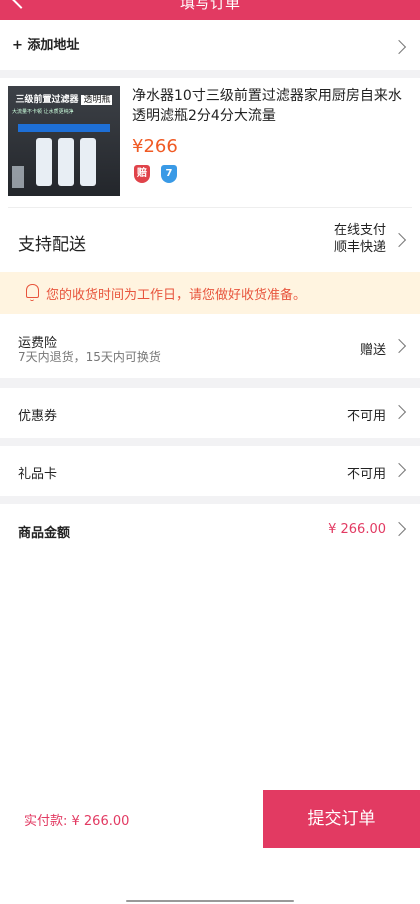  I want to click on coupon-row: 优惠券 不可用, so click(210, 413).